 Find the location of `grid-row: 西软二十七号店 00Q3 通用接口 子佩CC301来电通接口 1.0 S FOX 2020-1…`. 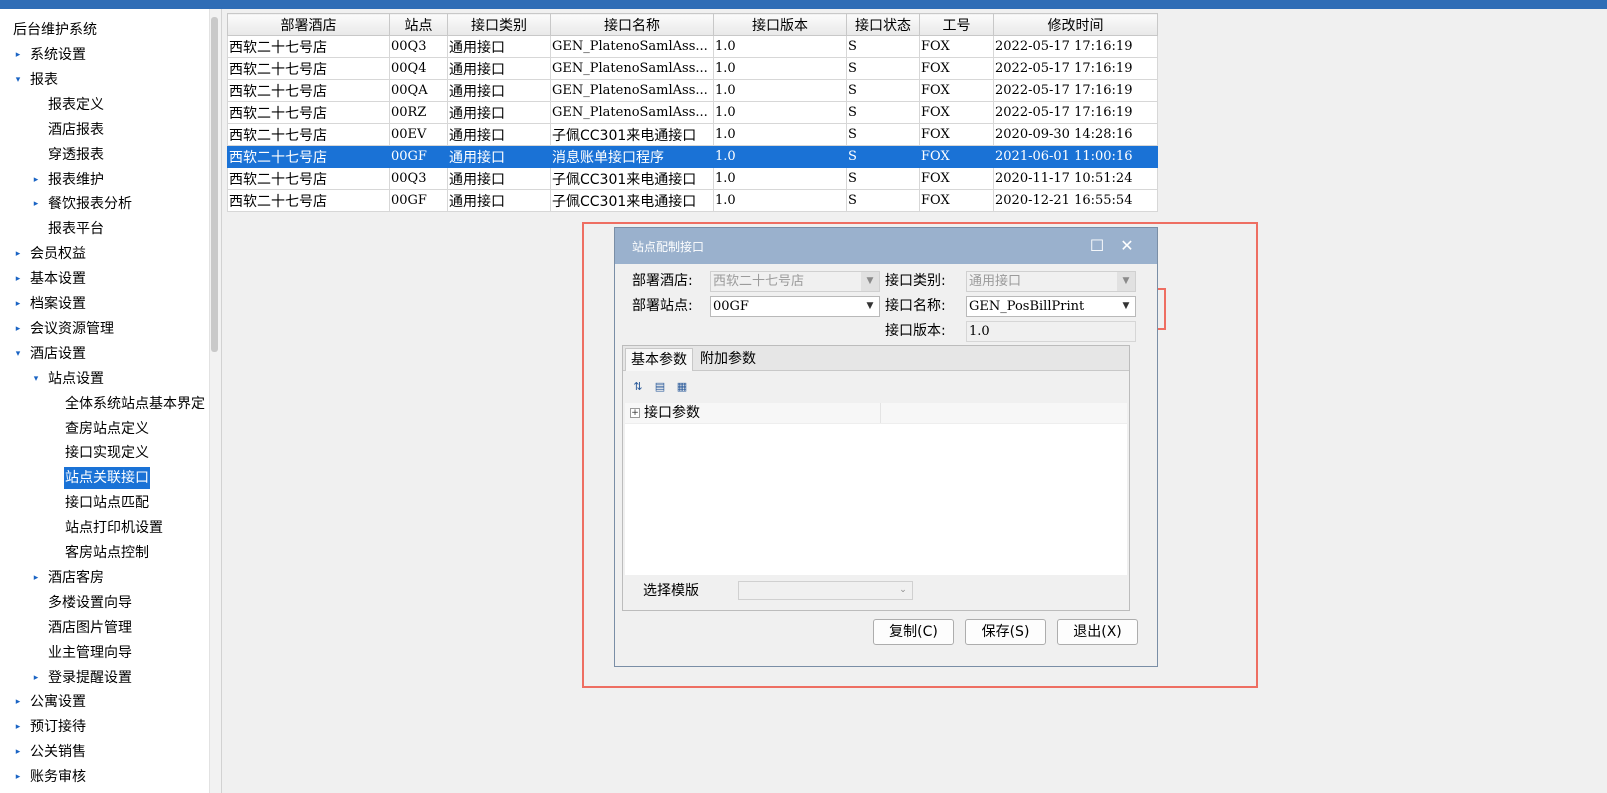

grid-row: 西软二十七号店 00Q3 通用接口 子佩CC301来电通接口 1.0 S FOX 2020-1… is located at coordinates (692, 178).